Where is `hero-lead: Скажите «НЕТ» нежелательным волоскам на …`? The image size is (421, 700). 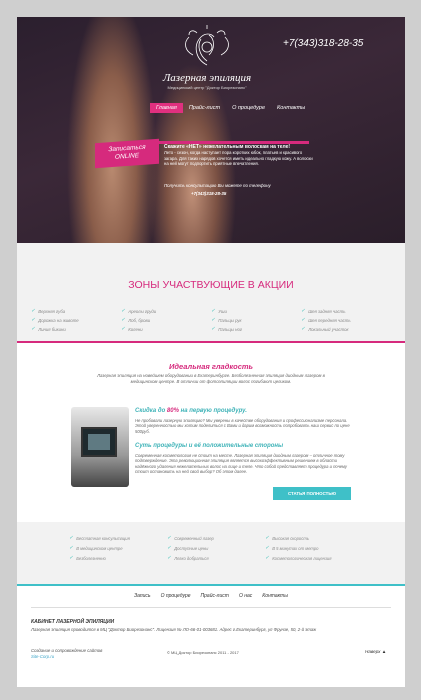
hero-lead: Скажите «НЕТ» нежелательным волоскам на … is located at coordinates (227, 147).